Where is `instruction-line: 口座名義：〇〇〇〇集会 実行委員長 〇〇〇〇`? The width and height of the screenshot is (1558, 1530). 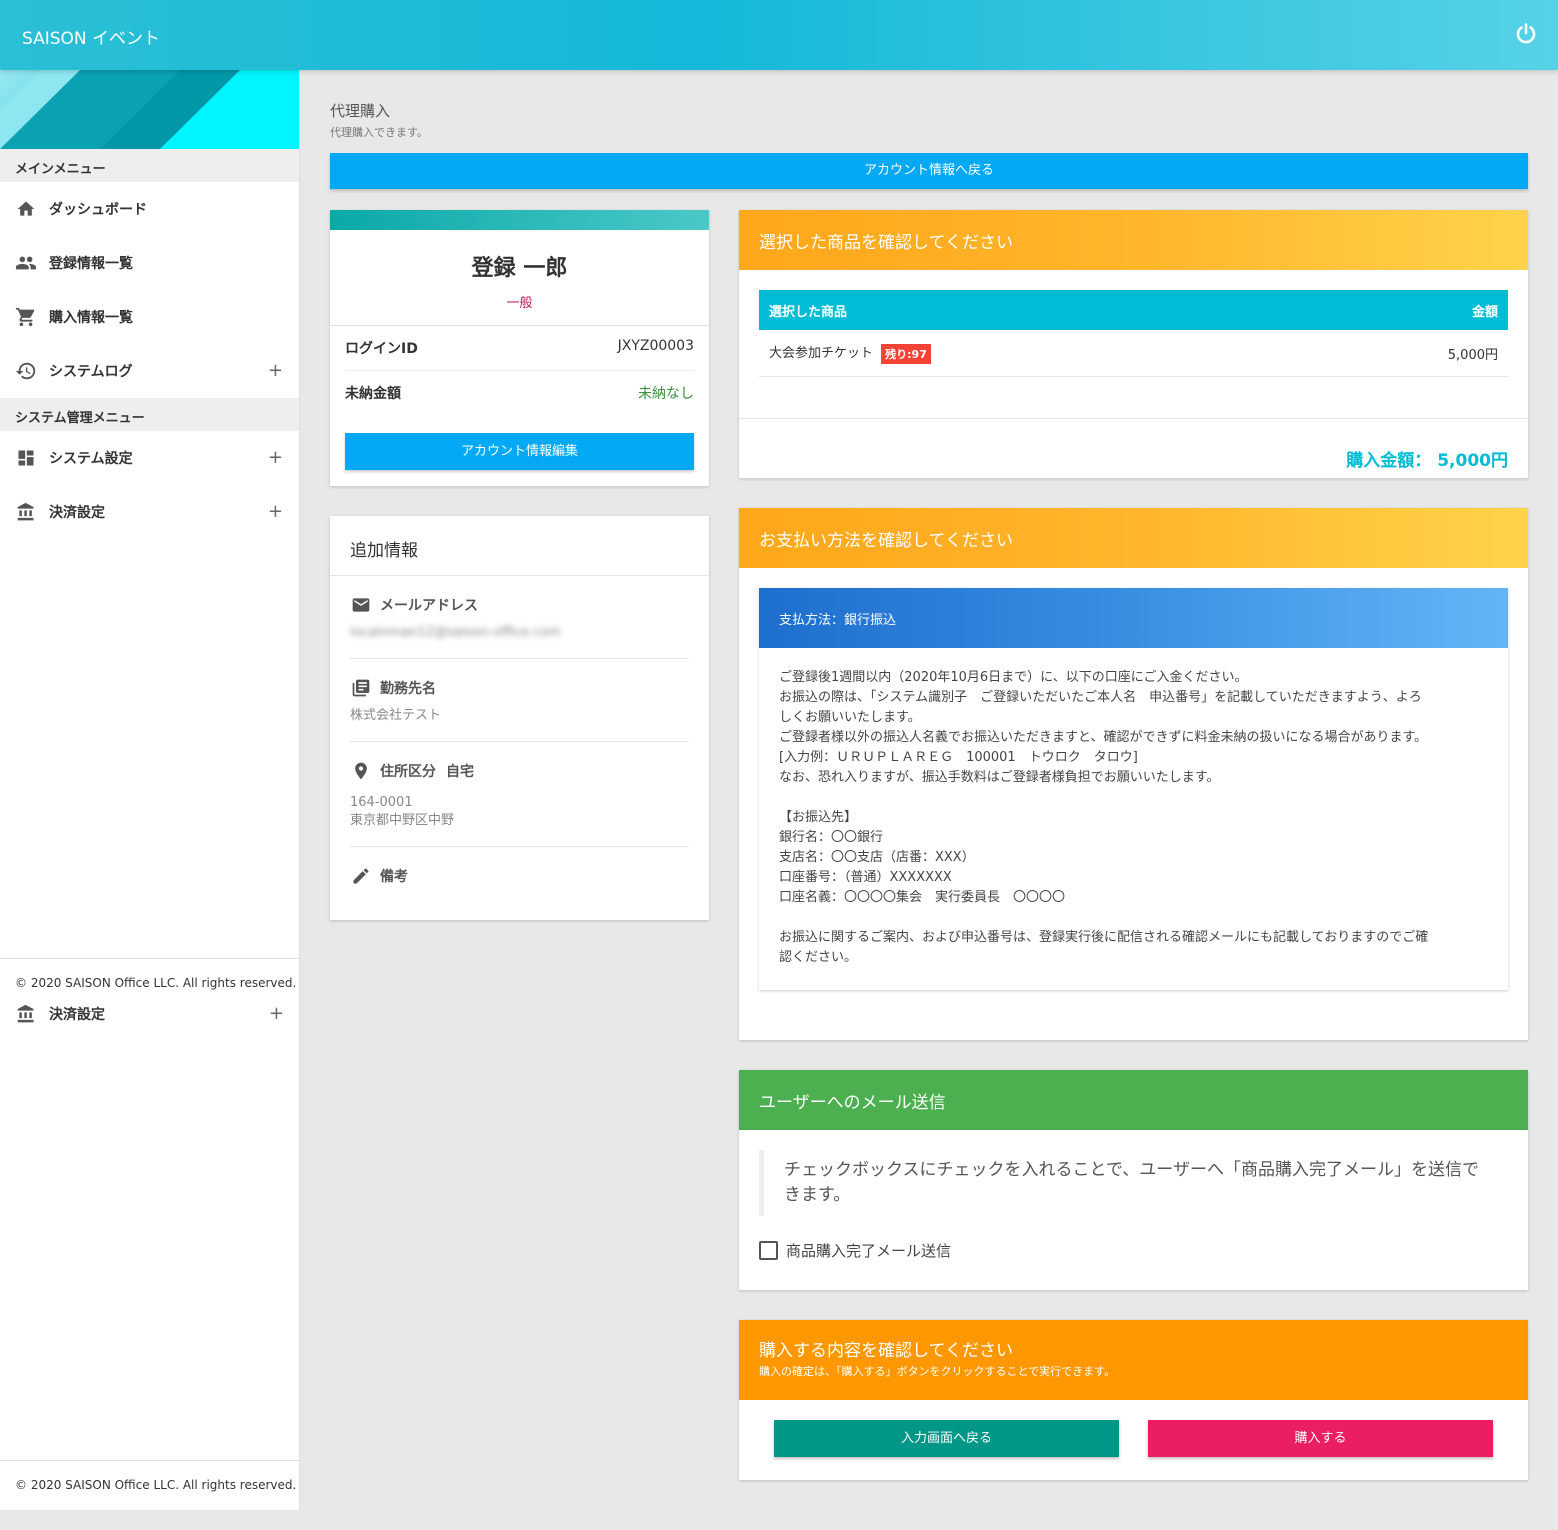 instruction-line: 口座名義：〇〇〇〇集会 実行委員長 〇〇〇〇 is located at coordinates (922, 897).